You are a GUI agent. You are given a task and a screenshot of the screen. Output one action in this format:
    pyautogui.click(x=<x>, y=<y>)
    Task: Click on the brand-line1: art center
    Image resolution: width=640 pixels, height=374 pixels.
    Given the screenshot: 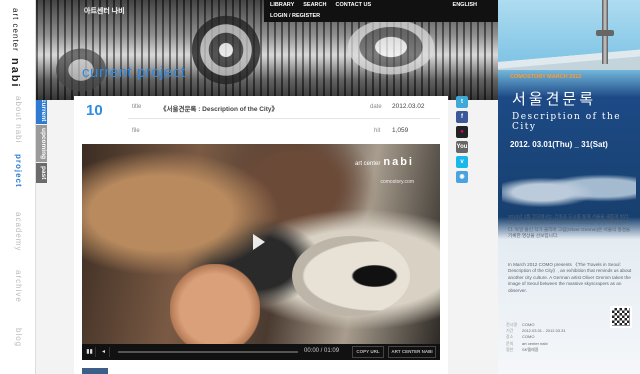 What is the action you would take?
    pyautogui.click(x=15, y=30)
    